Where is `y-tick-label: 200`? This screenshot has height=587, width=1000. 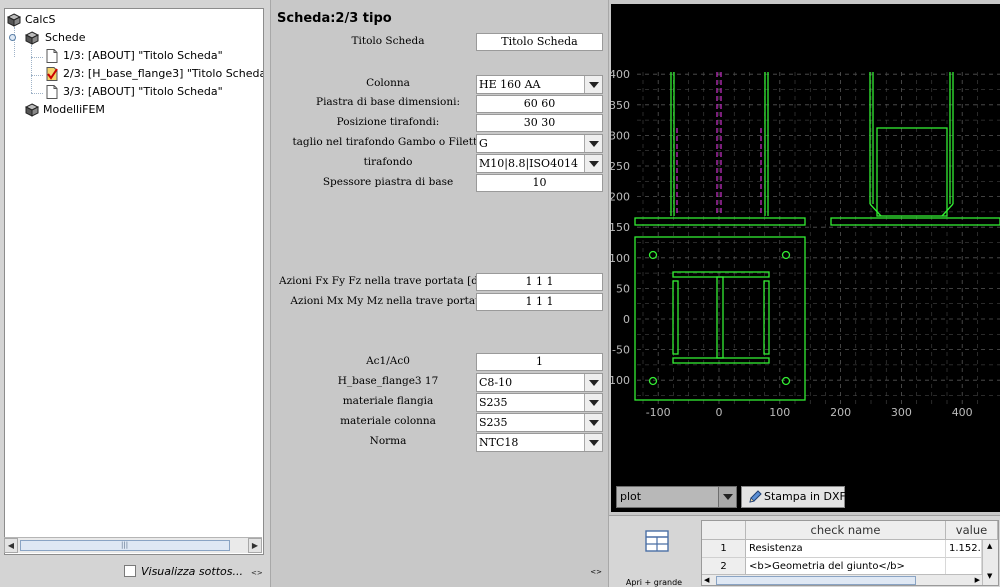 y-tick-label: 200 is located at coordinates (620, 197).